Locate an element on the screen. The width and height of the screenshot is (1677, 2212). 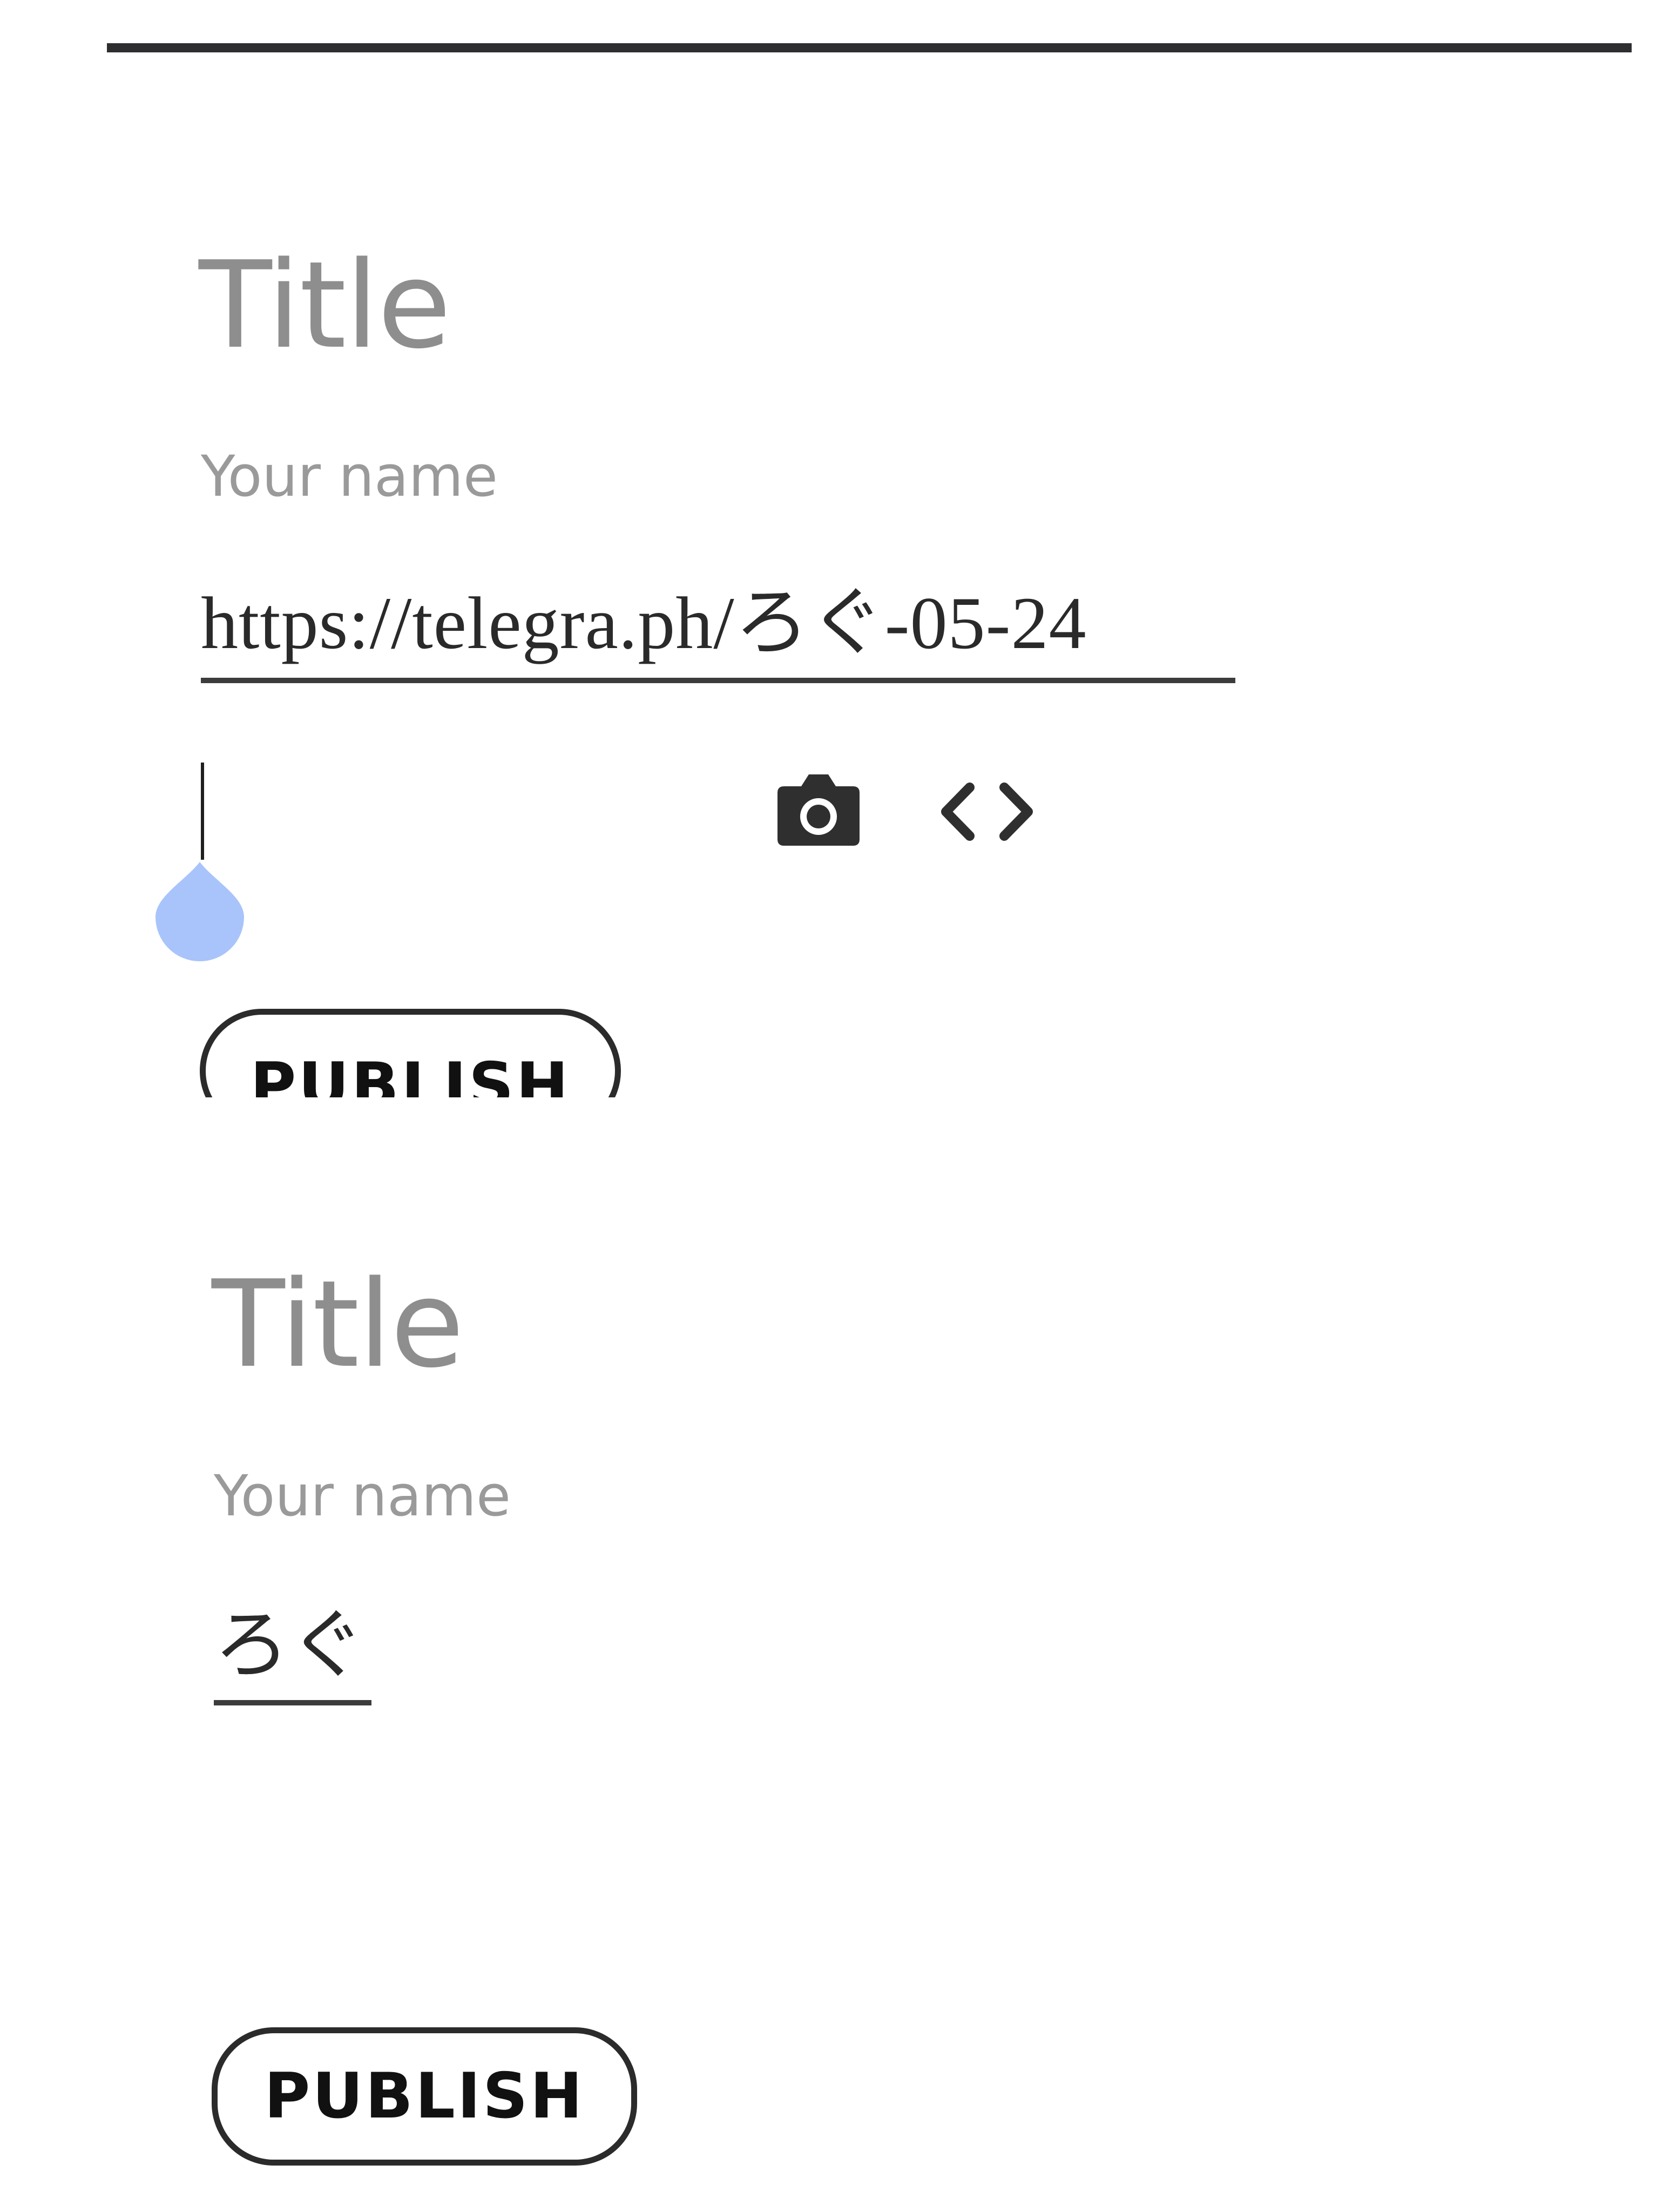
cursor-handle is located at coordinates (199, 911).